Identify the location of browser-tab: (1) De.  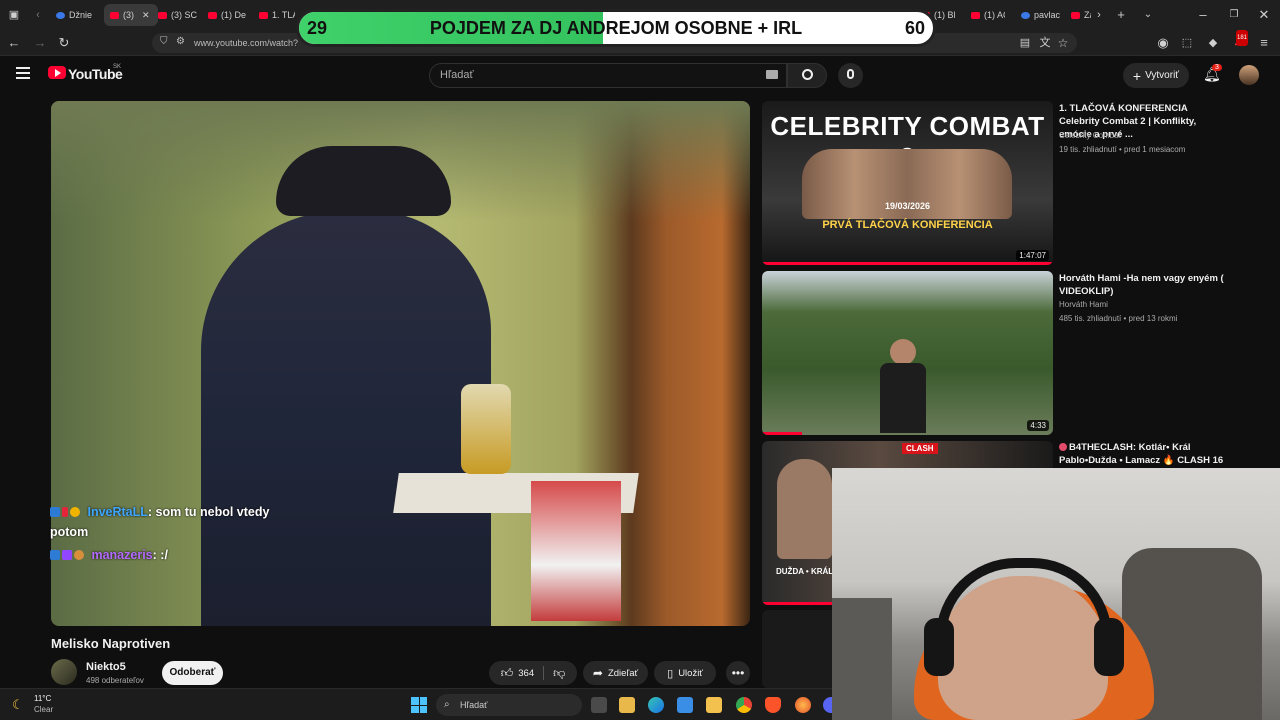
(228, 15).